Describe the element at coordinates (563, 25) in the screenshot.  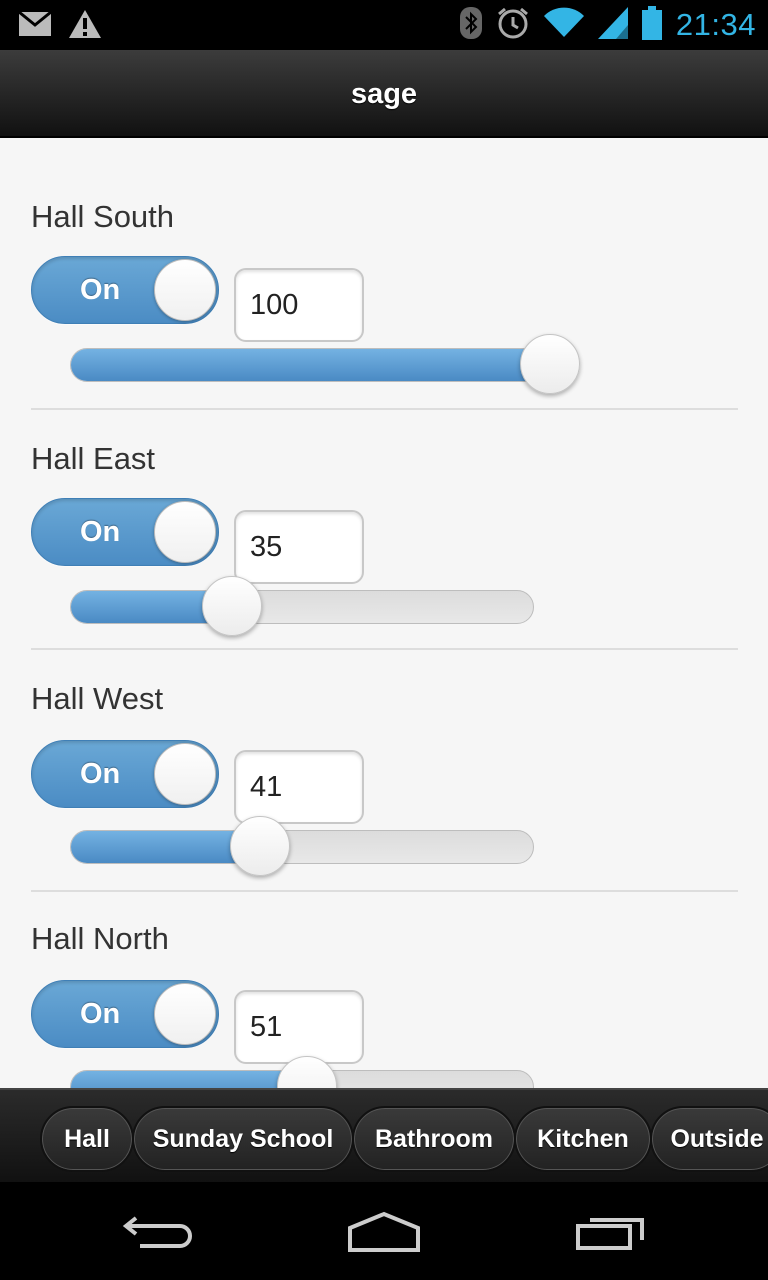
I see `wifi-icon` at that location.